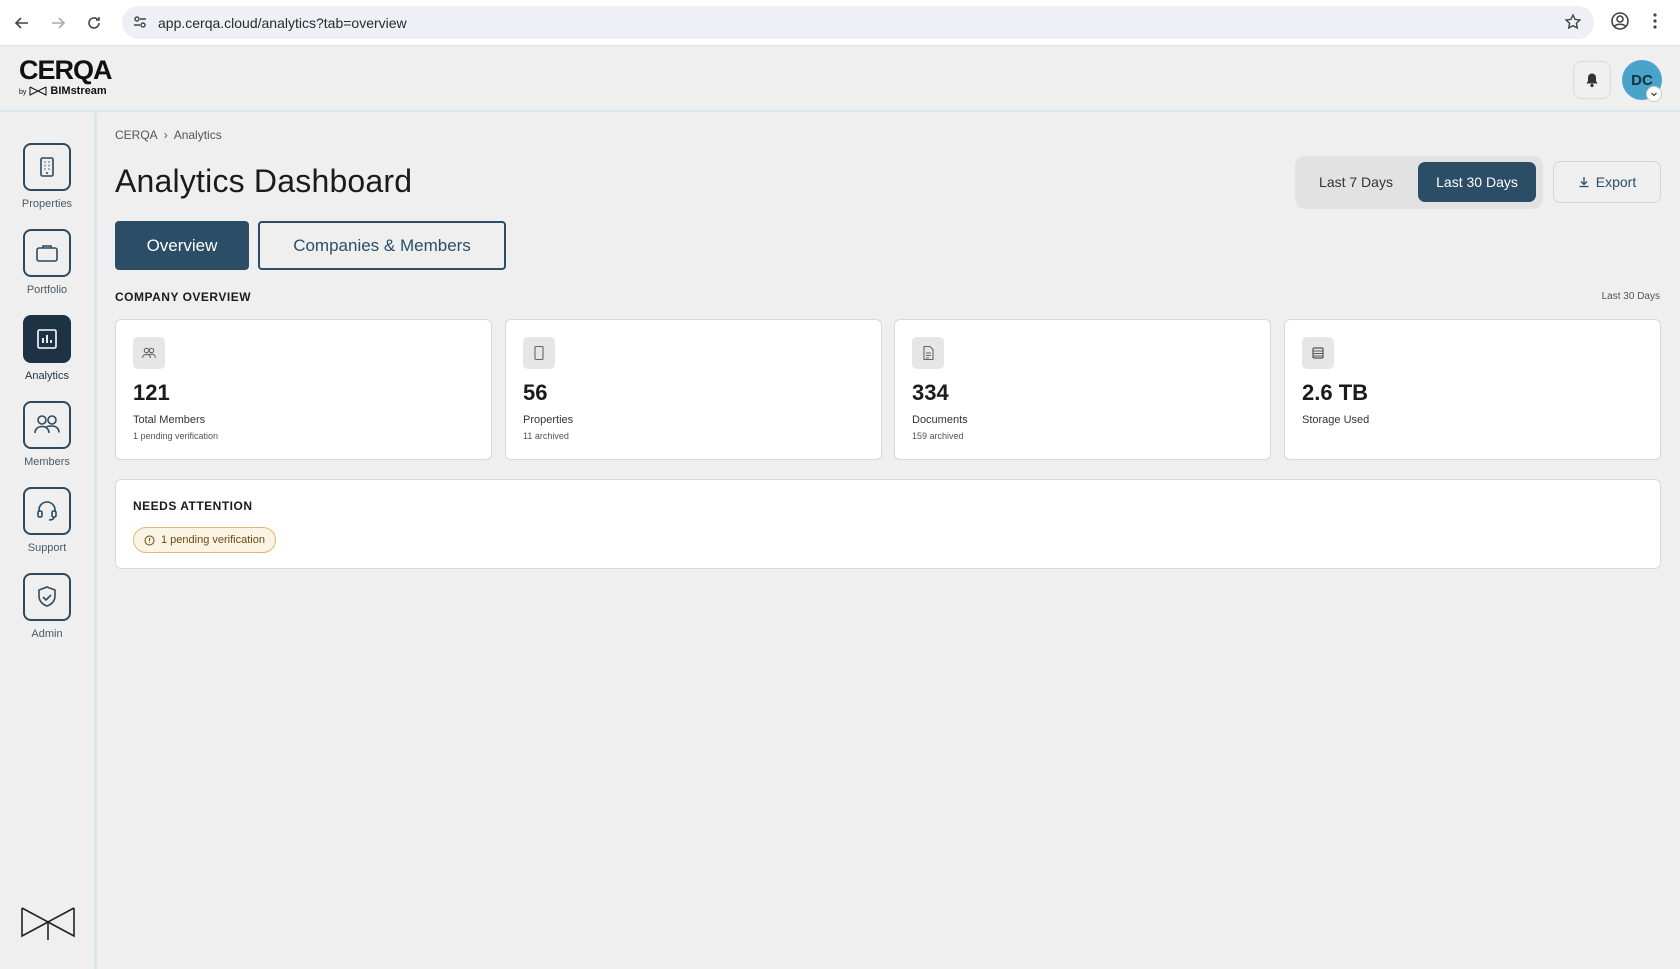  I want to click on bimstream-icon, so click(38, 91).